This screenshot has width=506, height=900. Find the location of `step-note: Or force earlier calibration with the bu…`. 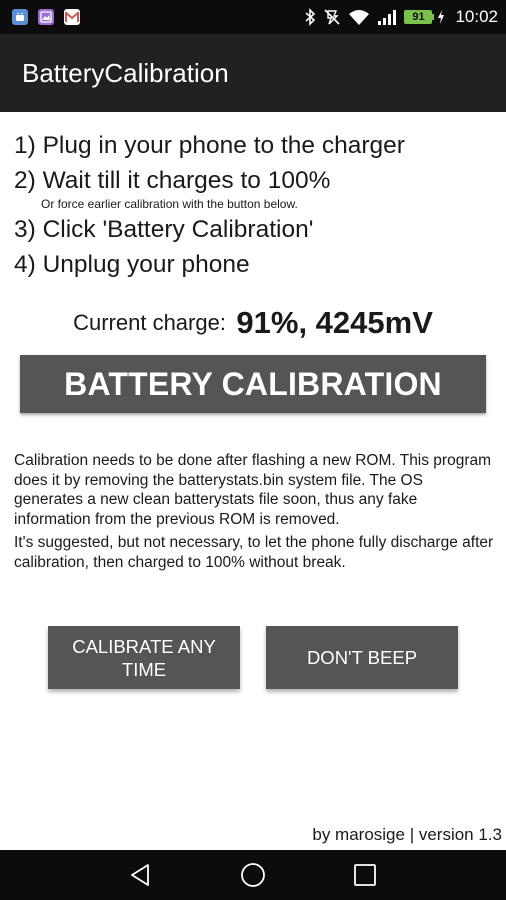

step-note: Or force earlier calibration with the bu… is located at coordinates (169, 204).